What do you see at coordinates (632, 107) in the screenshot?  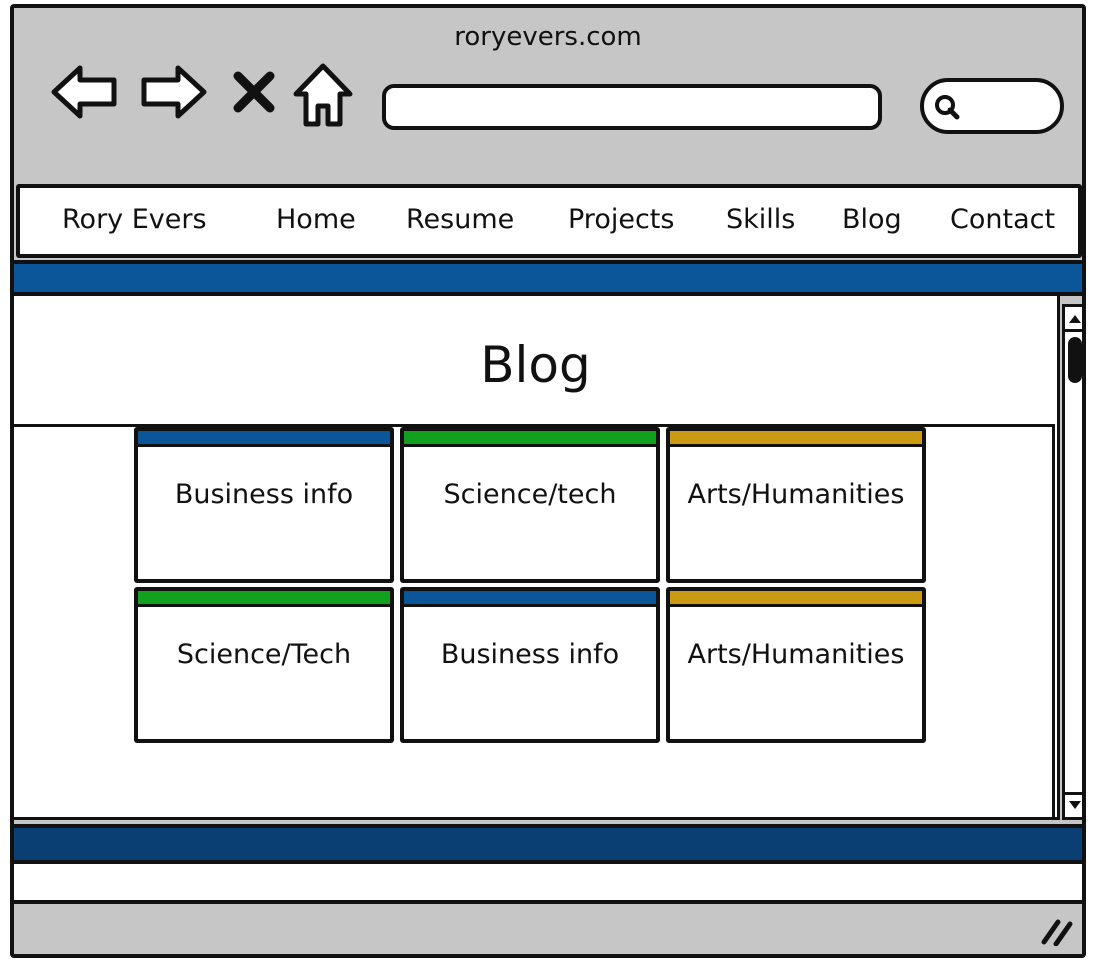 I see `address-bar-input` at bounding box center [632, 107].